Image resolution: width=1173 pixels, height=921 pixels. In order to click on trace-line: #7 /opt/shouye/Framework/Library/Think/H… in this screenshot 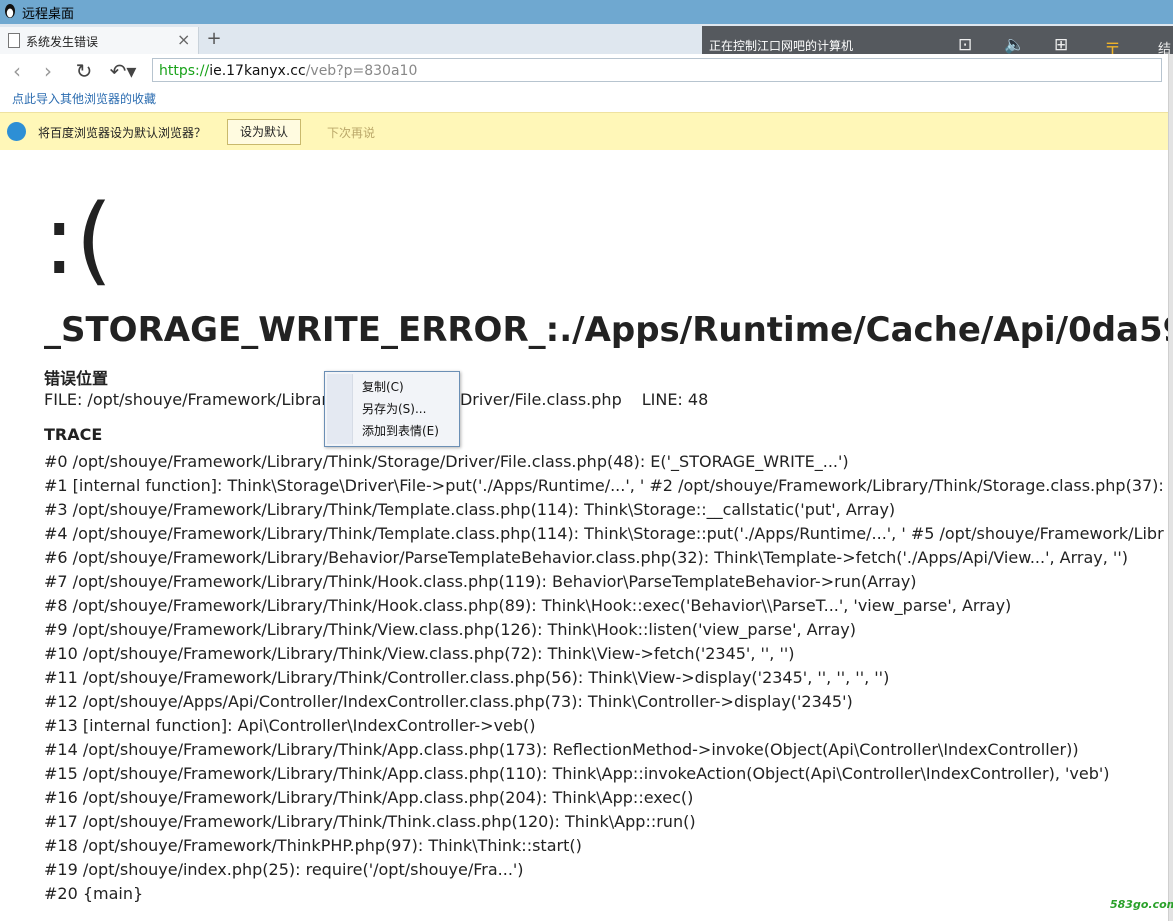, I will do `click(480, 581)`.